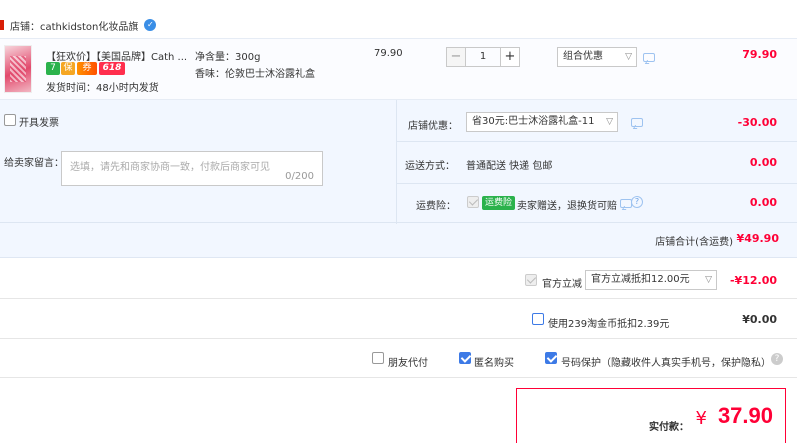  I want to click on spec-weight: 净含量：300g, so click(228, 57).